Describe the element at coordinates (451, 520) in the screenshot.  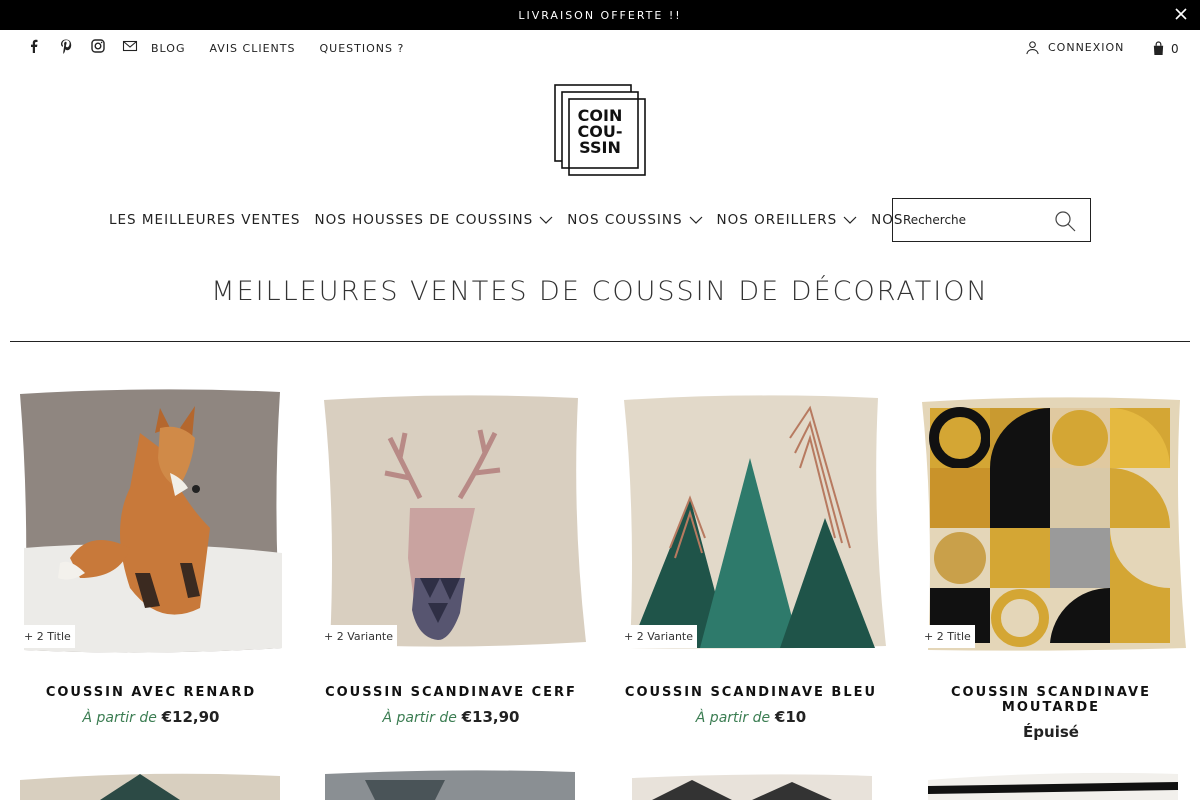
I see `product-image-deer: + 2 Variante` at that location.